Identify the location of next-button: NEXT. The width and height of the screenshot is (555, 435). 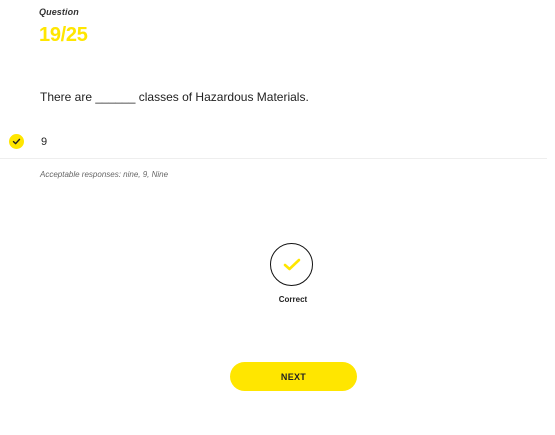
(293, 376).